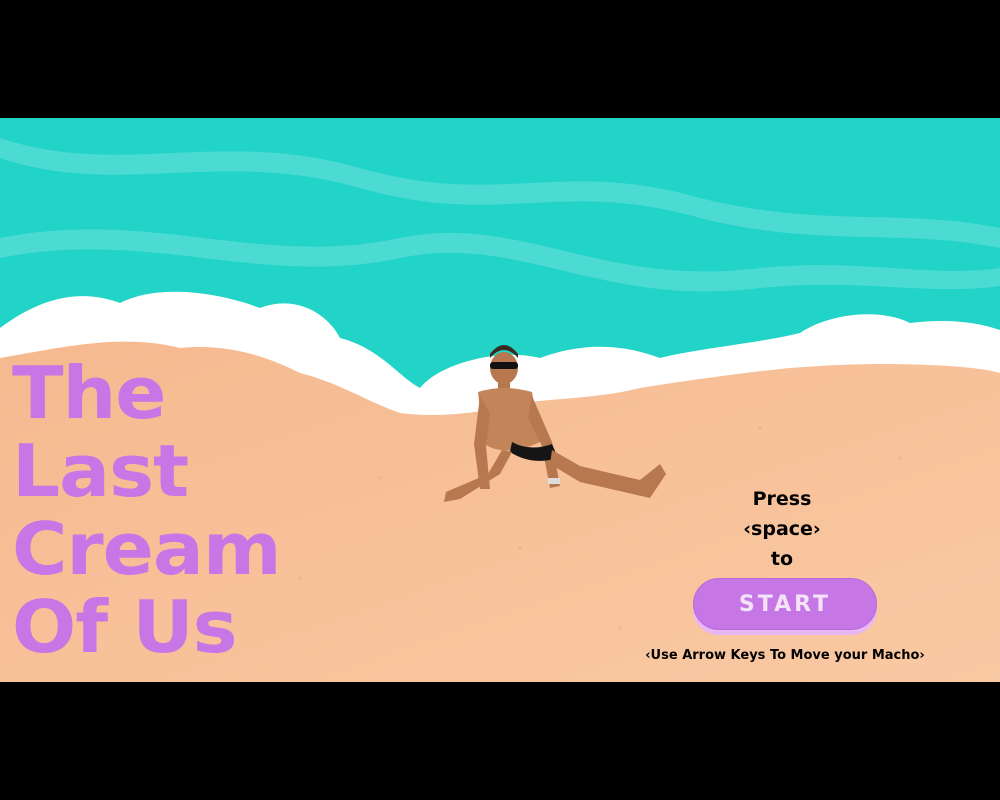 Image resolution: width=1000 pixels, height=800 pixels. What do you see at coordinates (89, 393) in the screenshot?
I see `title-line: The` at bounding box center [89, 393].